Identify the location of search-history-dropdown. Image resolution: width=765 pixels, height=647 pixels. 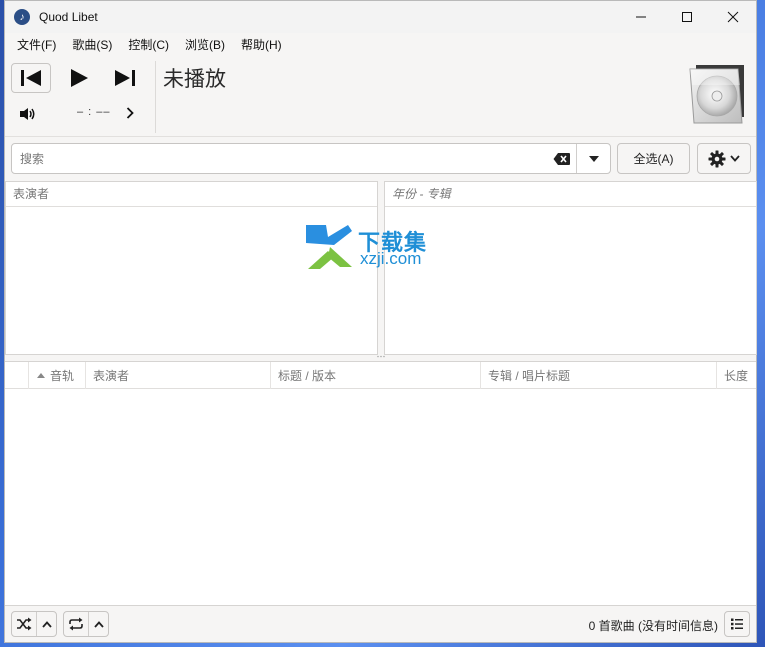
(593, 158).